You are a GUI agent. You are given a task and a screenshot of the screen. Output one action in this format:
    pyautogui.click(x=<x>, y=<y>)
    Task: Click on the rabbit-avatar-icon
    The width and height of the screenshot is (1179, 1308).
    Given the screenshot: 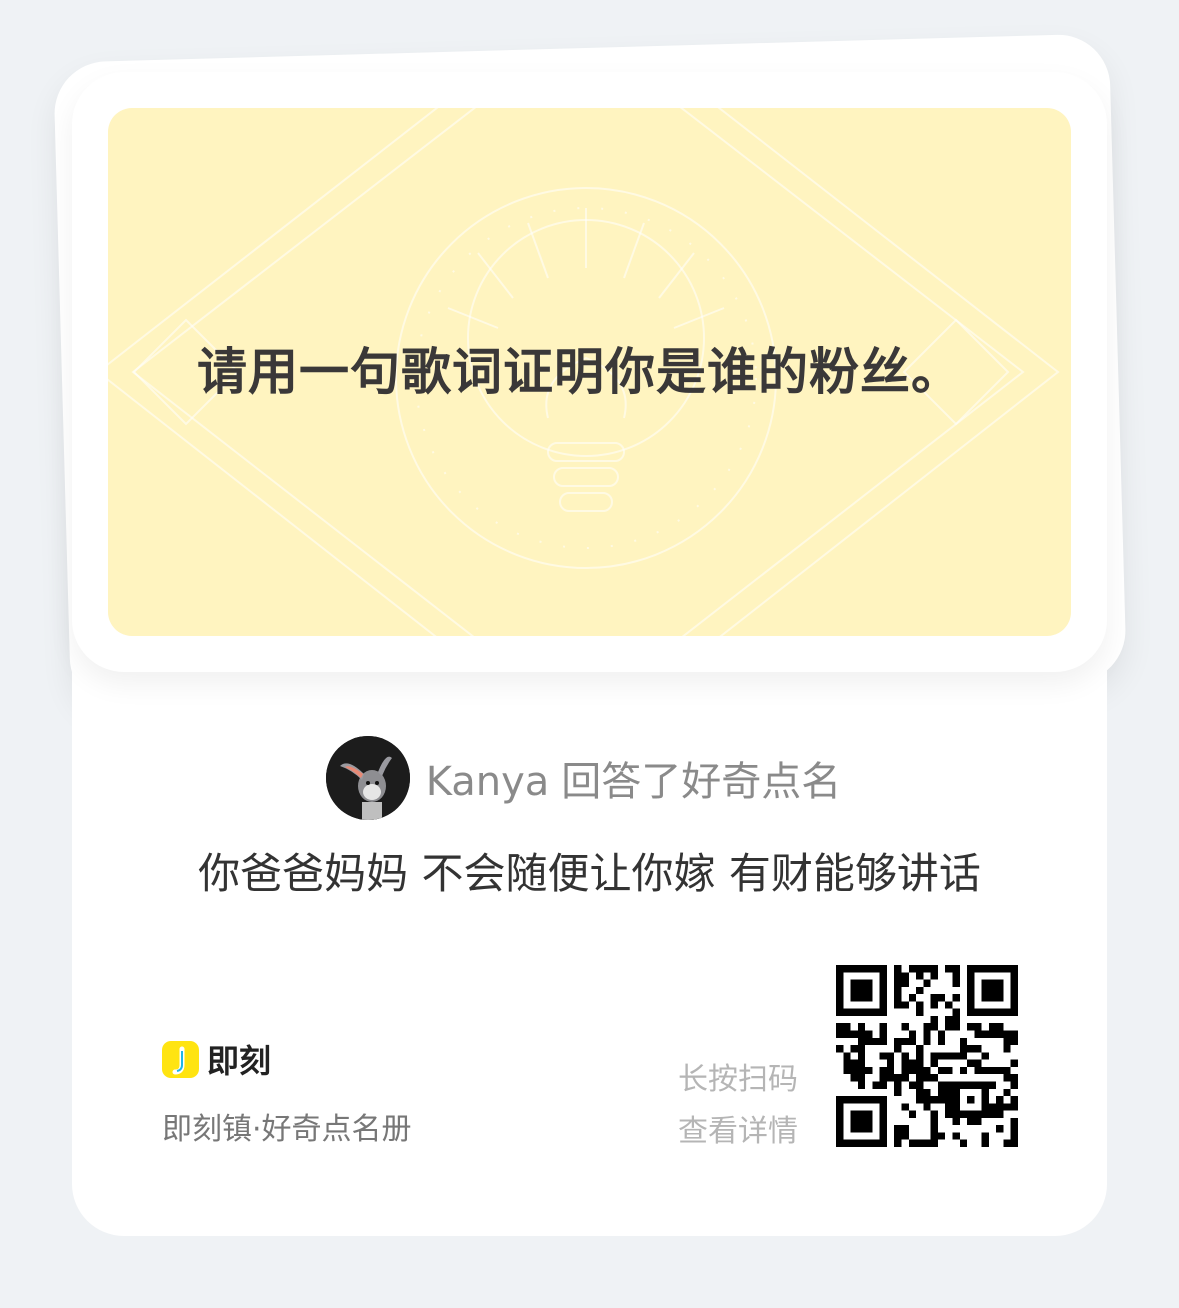 What is the action you would take?
    pyautogui.click(x=367, y=778)
    